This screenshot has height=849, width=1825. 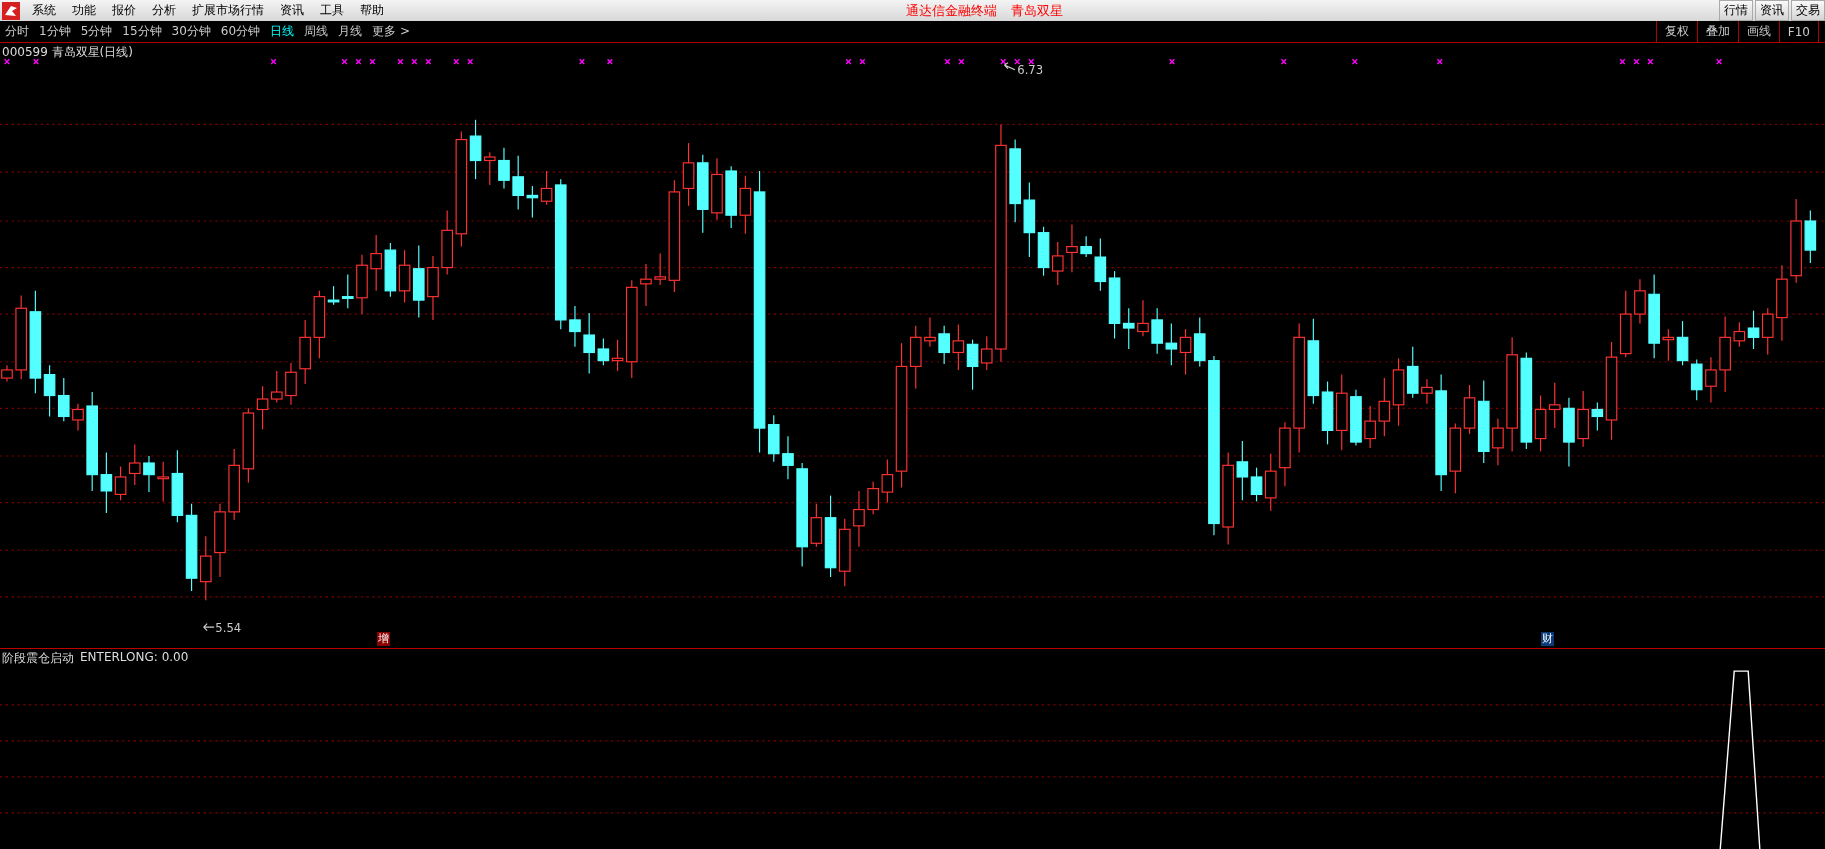 What do you see at coordinates (1030, 70) in the screenshot?
I see `high-price-label: 6.73` at bounding box center [1030, 70].